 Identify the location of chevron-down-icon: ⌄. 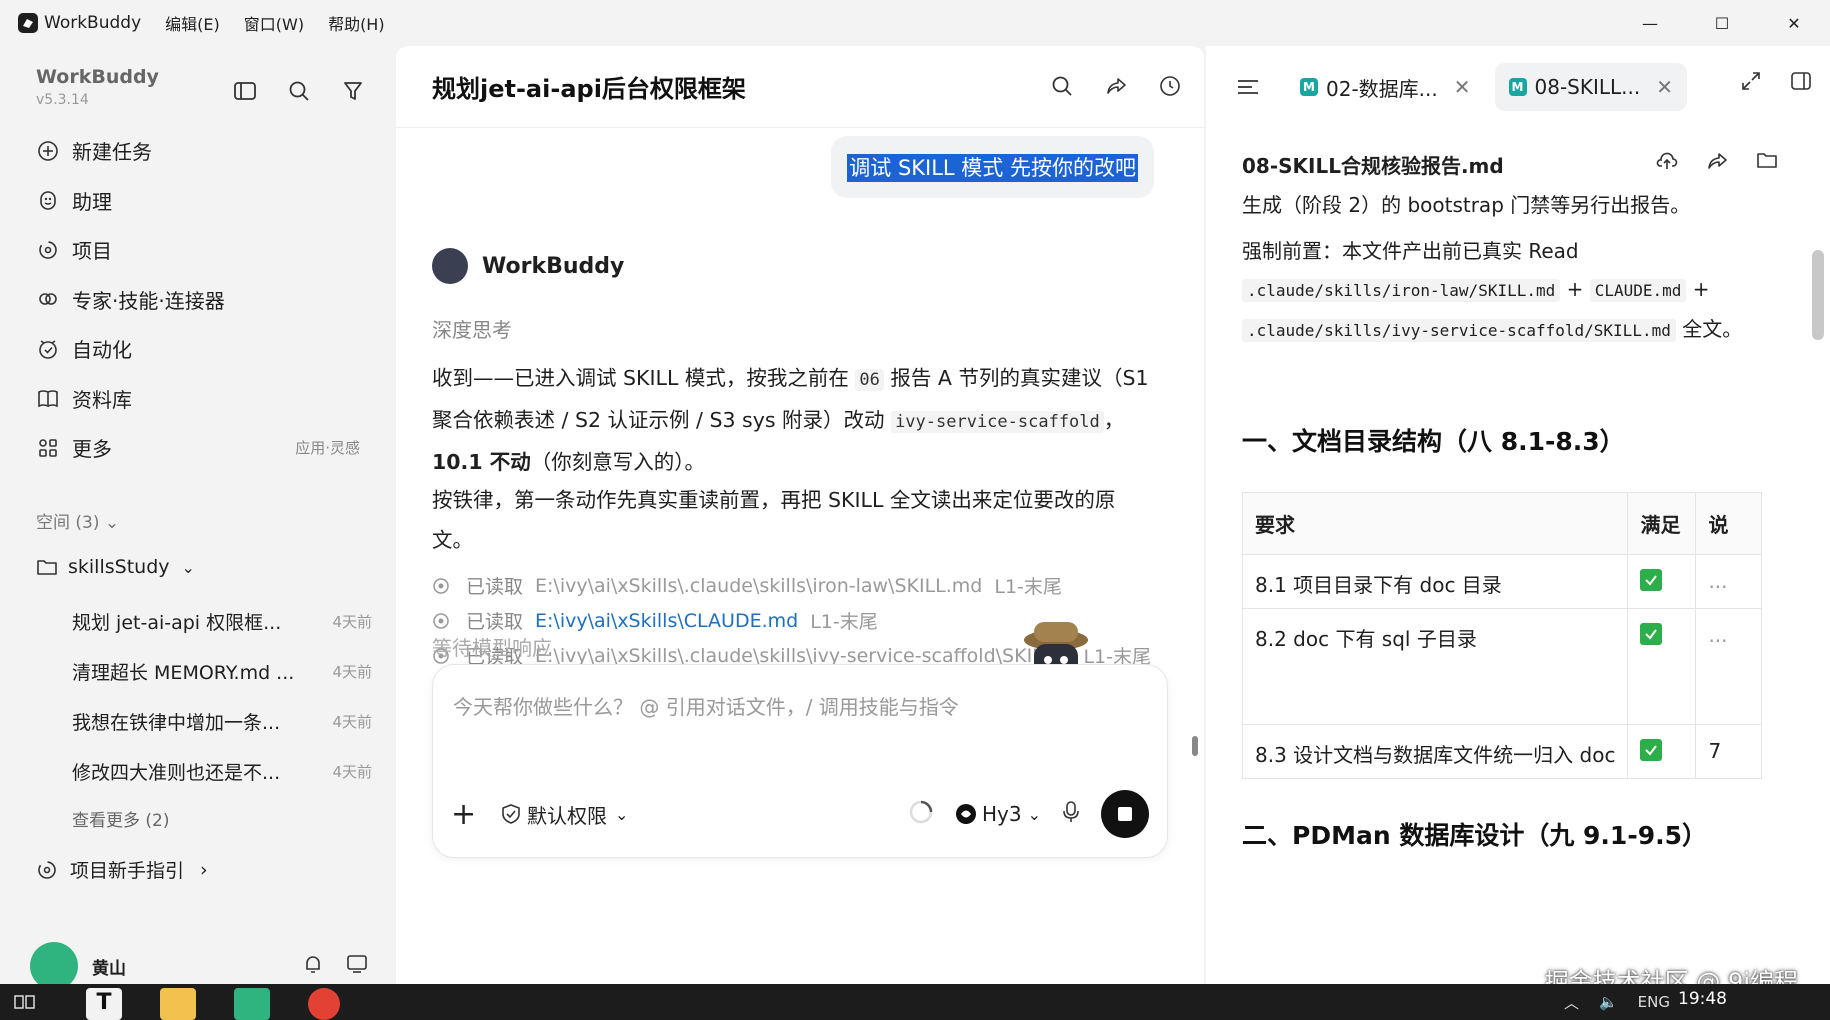
(1034, 814).